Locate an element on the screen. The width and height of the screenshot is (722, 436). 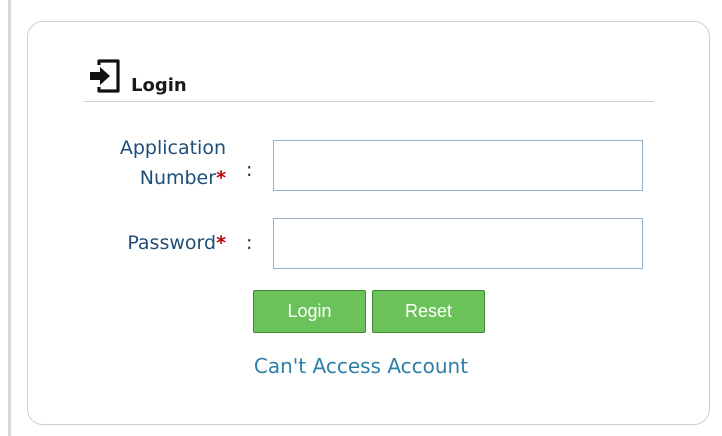
application-number-input is located at coordinates (458, 165).